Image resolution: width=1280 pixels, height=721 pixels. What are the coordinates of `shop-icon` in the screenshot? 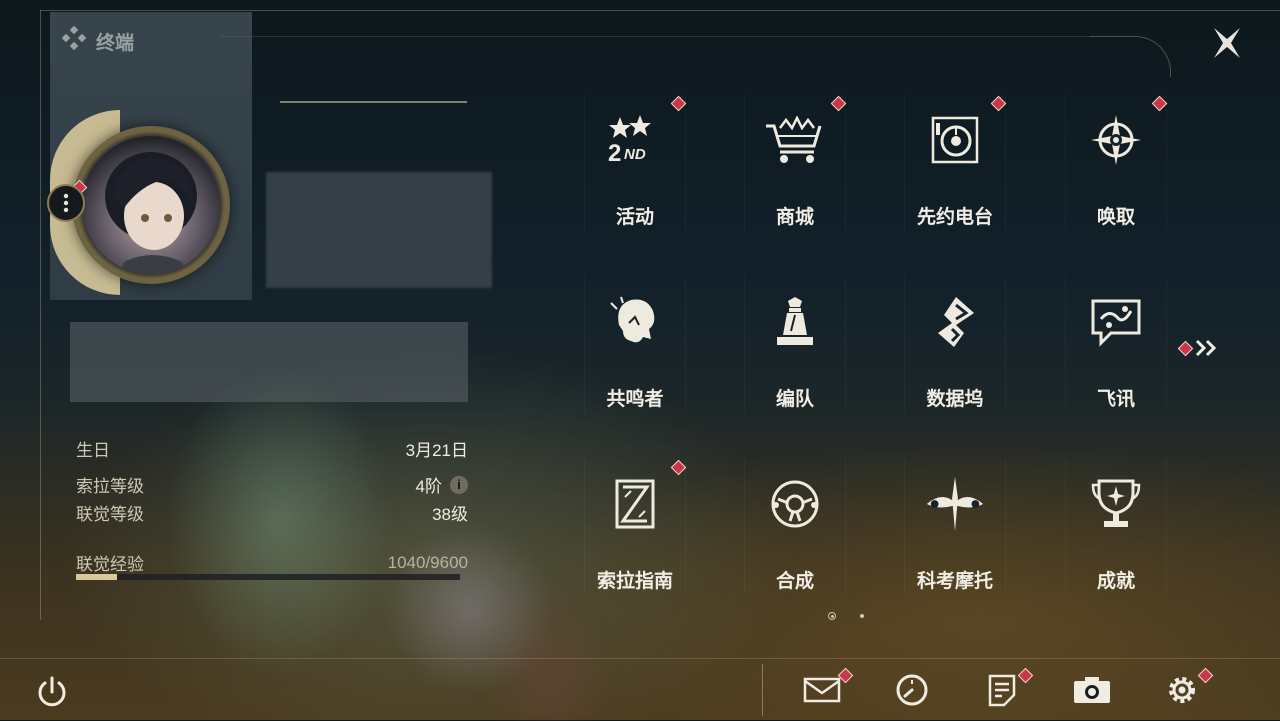 It's located at (795, 140).